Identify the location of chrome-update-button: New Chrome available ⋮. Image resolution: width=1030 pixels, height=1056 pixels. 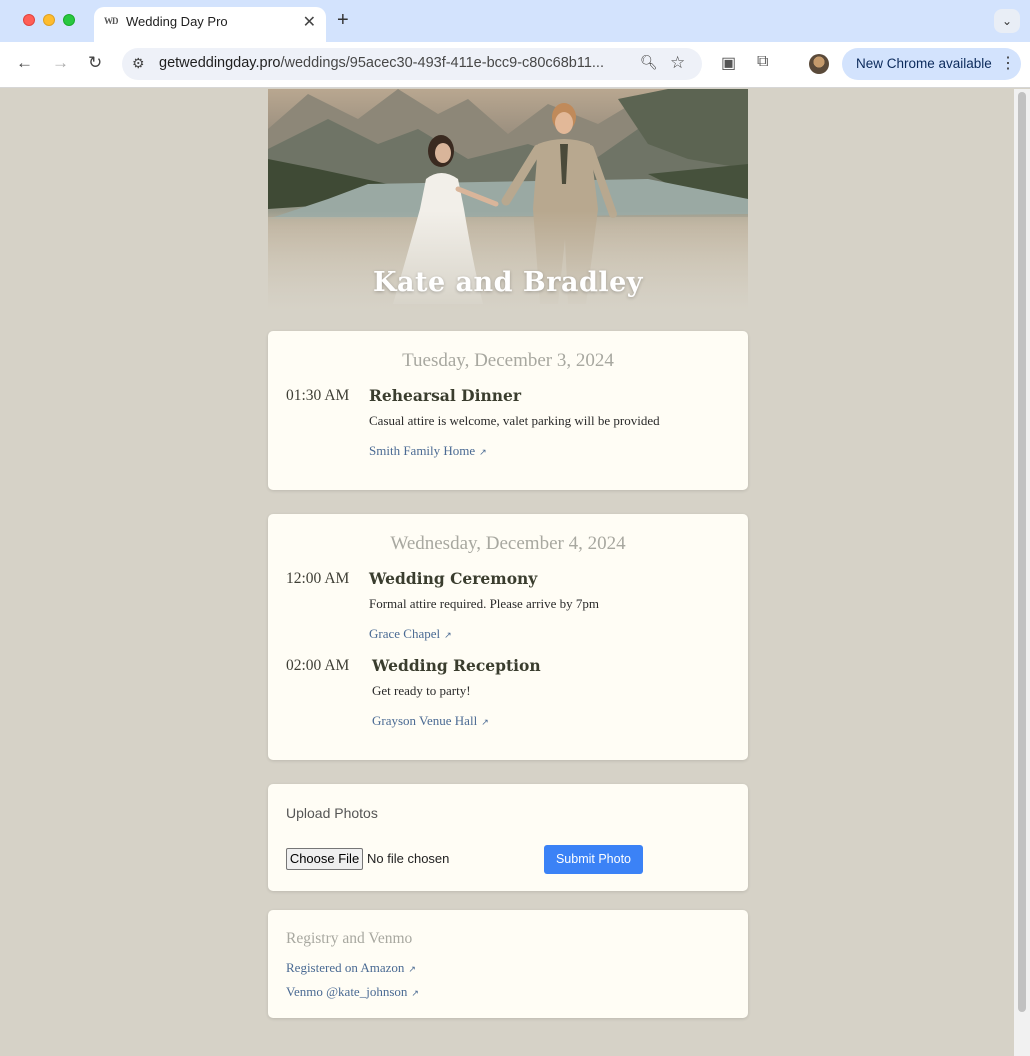
(931, 64).